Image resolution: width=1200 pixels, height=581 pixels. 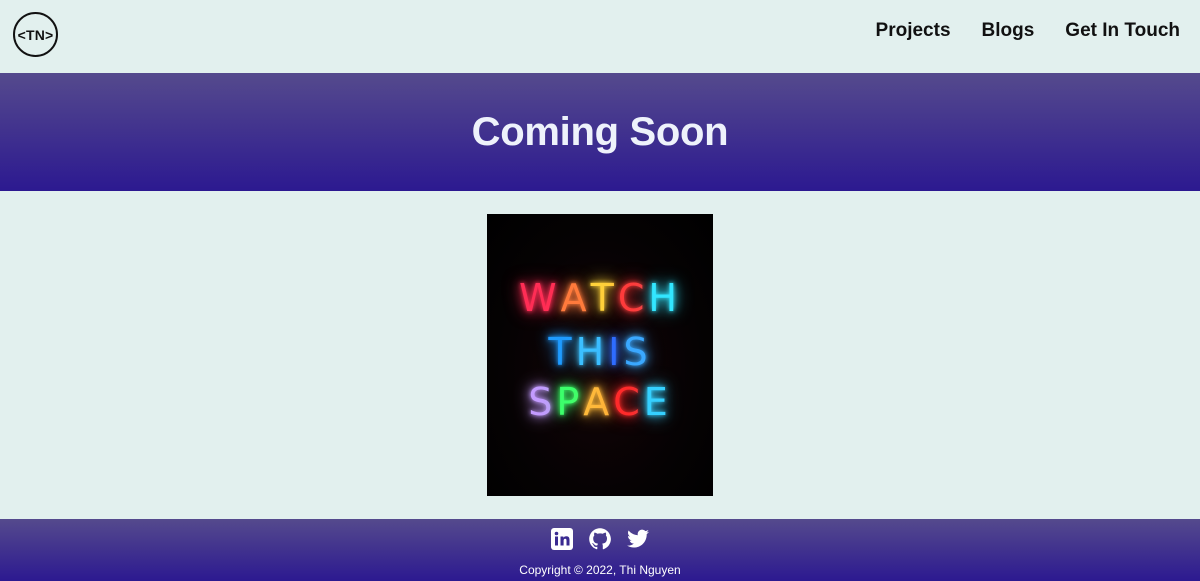 What do you see at coordinates (562, 539) in the screenshot?
I see `linkedin-icon` at bounding box center [562, 539].